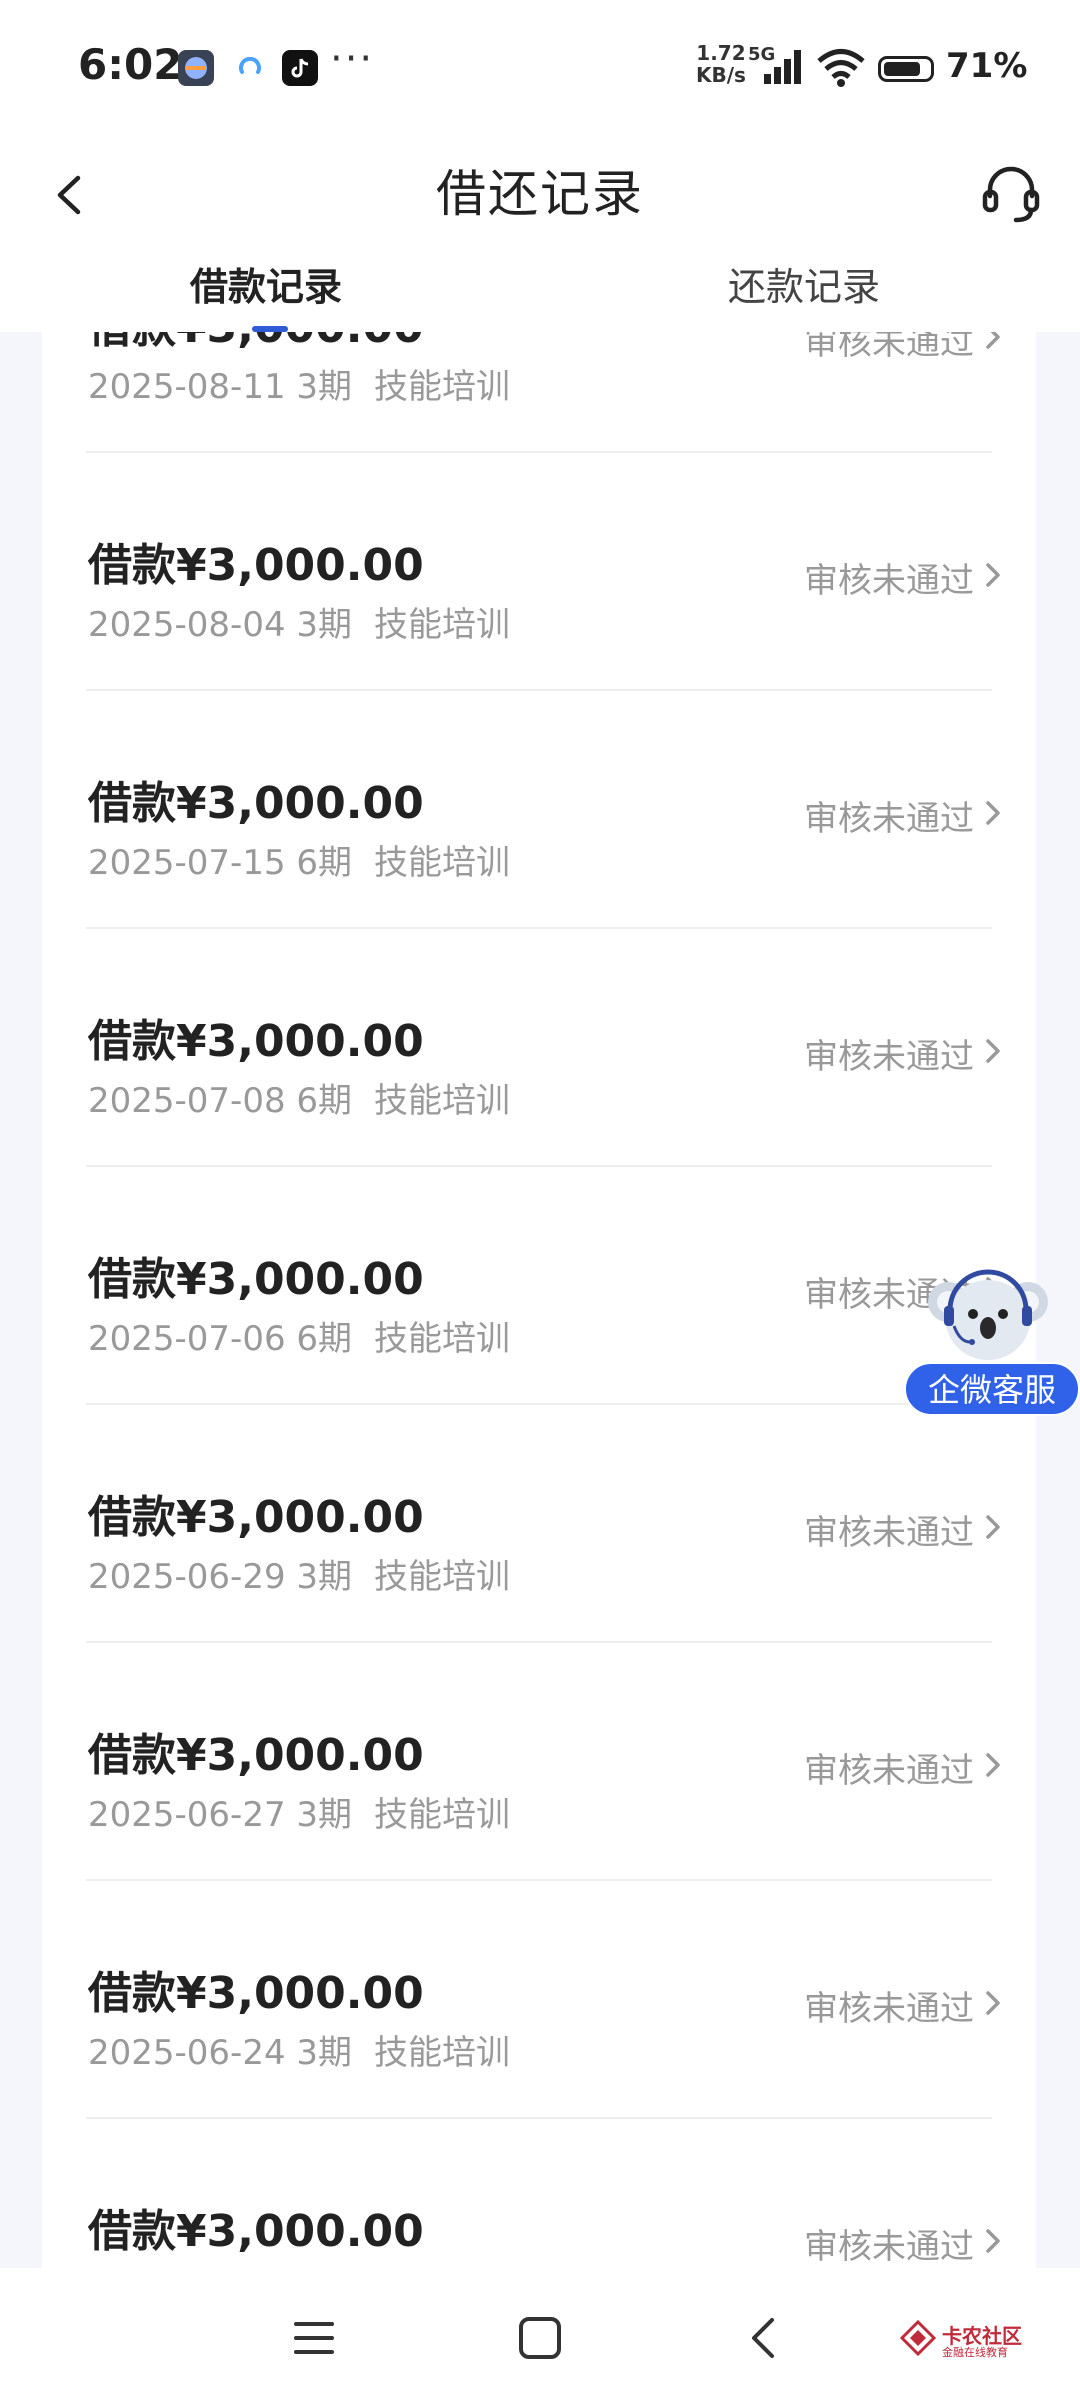 This screenshot has width=1080, height=2400. What do you see at coordinates (187, 1339) in the screenshot?
I see `record-date: 2025-07-06` at bounding box center [187, 1339].